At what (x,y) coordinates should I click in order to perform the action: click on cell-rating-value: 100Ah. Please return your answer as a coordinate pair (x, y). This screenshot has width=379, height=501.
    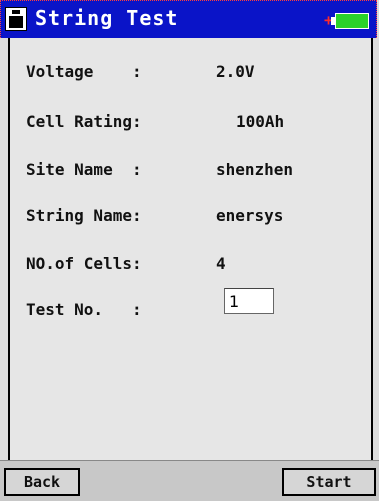
    Looking at the image, I should click on (260, 121).